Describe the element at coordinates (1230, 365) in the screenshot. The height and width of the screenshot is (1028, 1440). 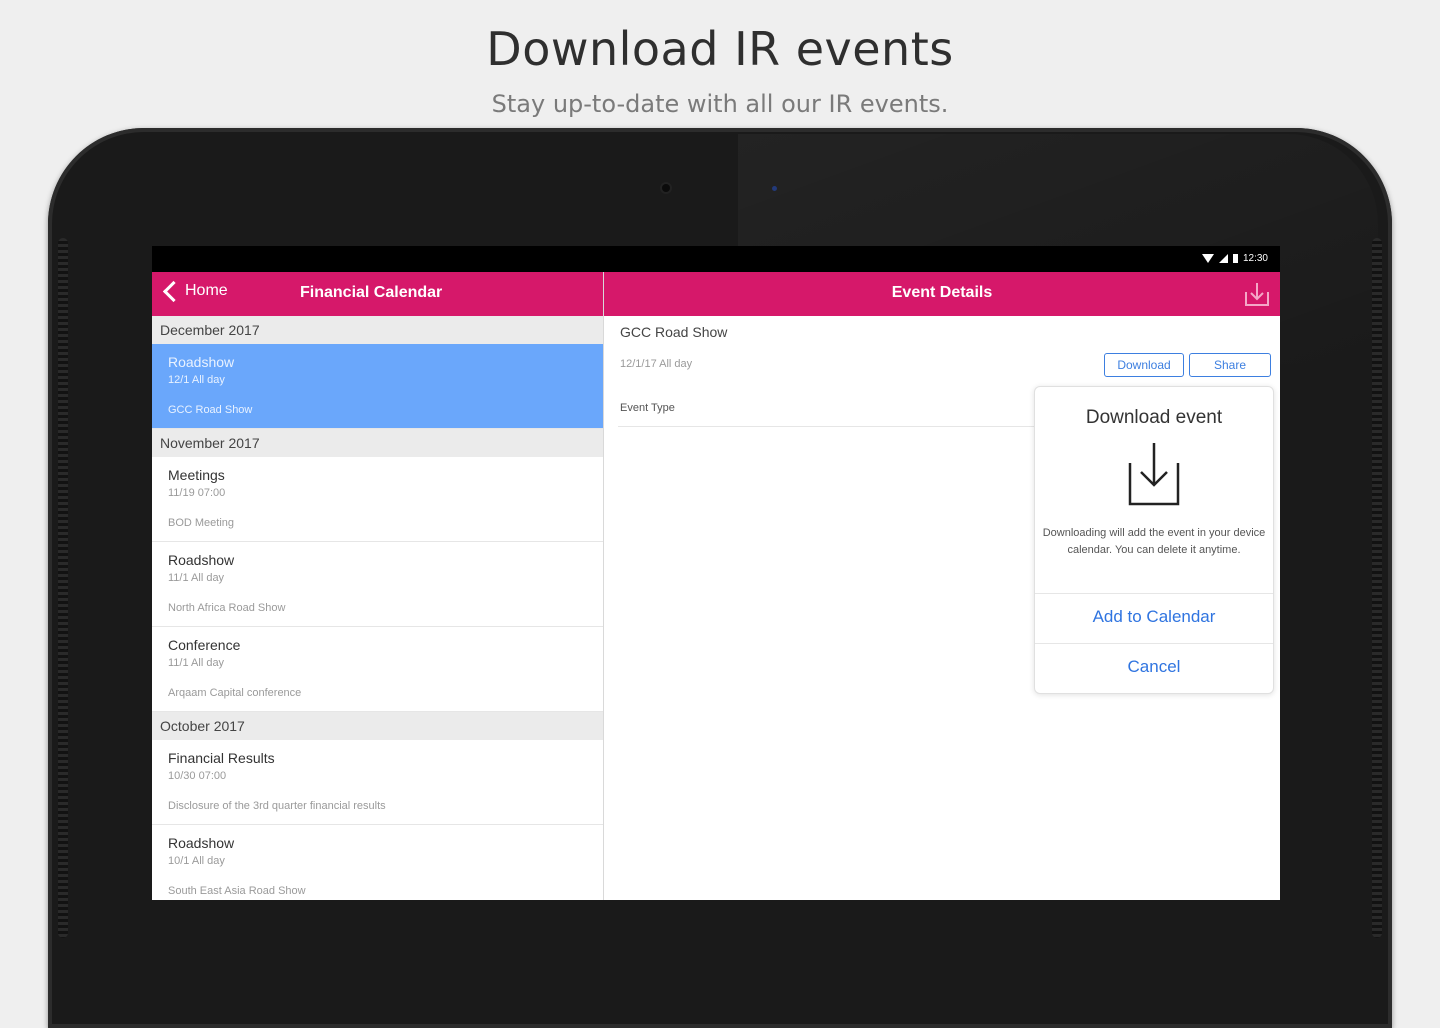
I see `share-button: Share` at that location.